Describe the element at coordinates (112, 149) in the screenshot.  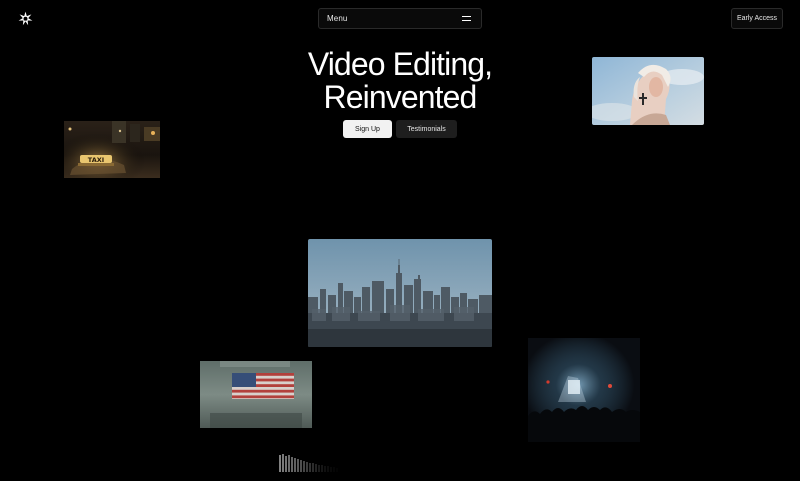
I see `taxi-night-clip: TAXI` at that location.